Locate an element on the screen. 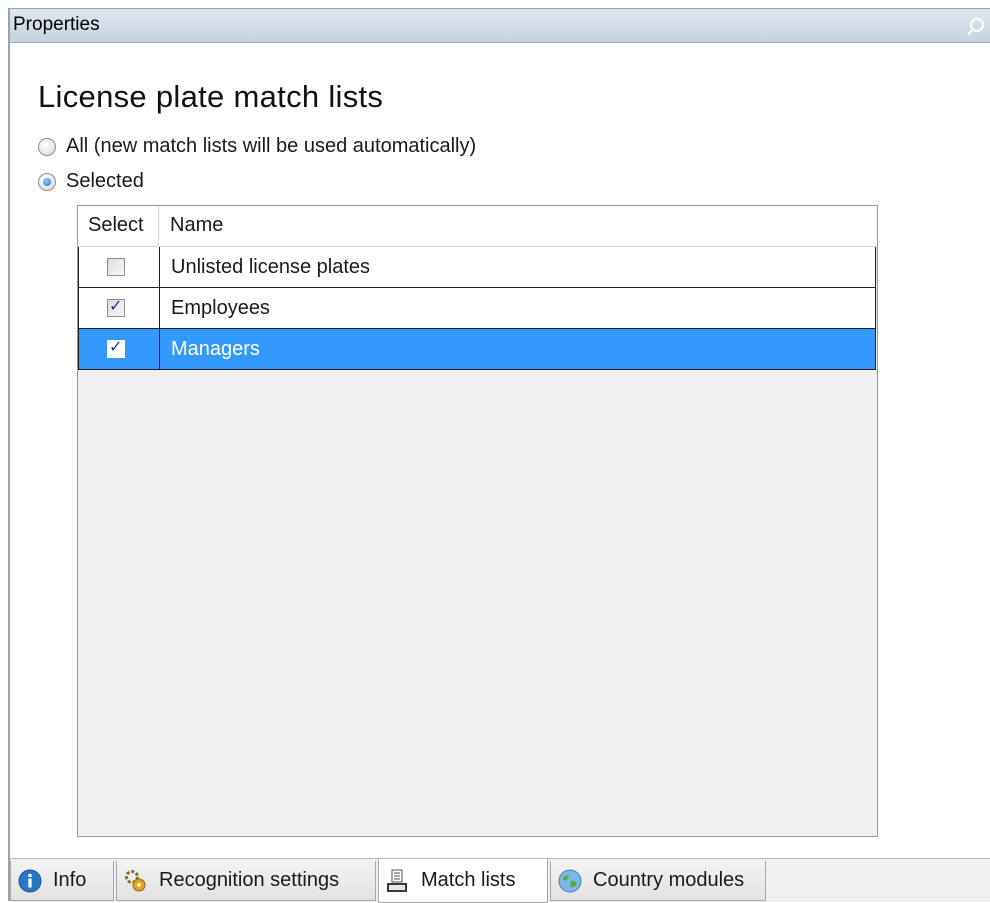  row-name: Employees is located at coordinates (220, 308).